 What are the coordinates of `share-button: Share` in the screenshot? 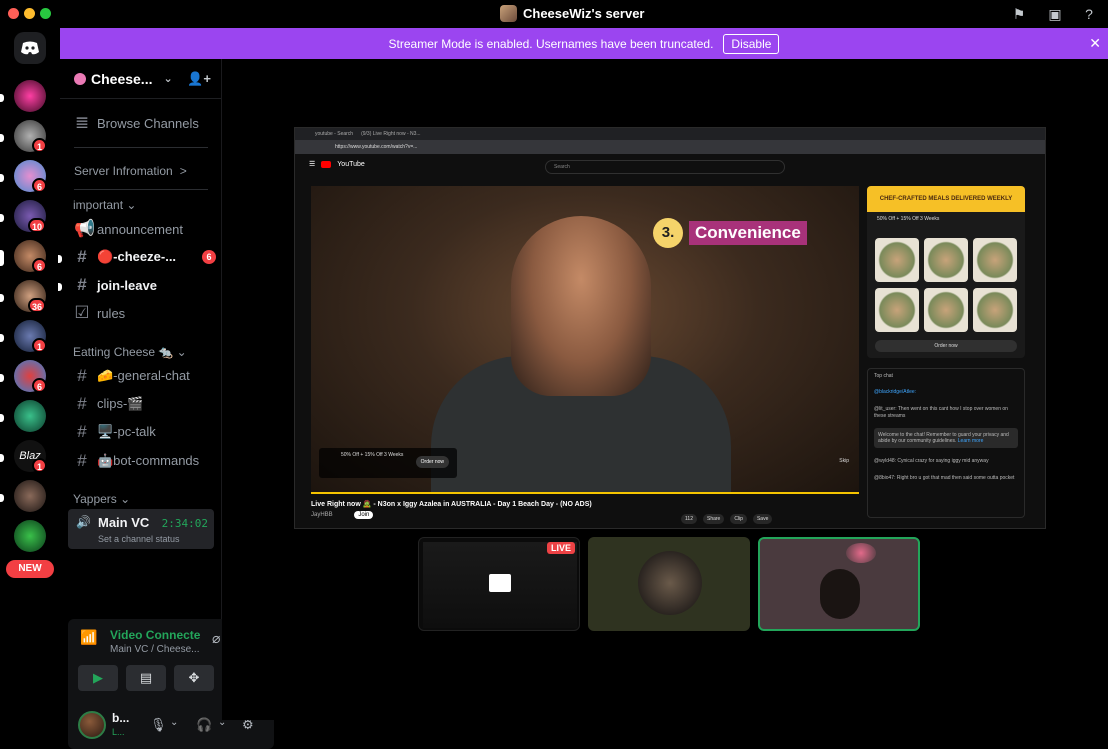 It's located at (713, 519).